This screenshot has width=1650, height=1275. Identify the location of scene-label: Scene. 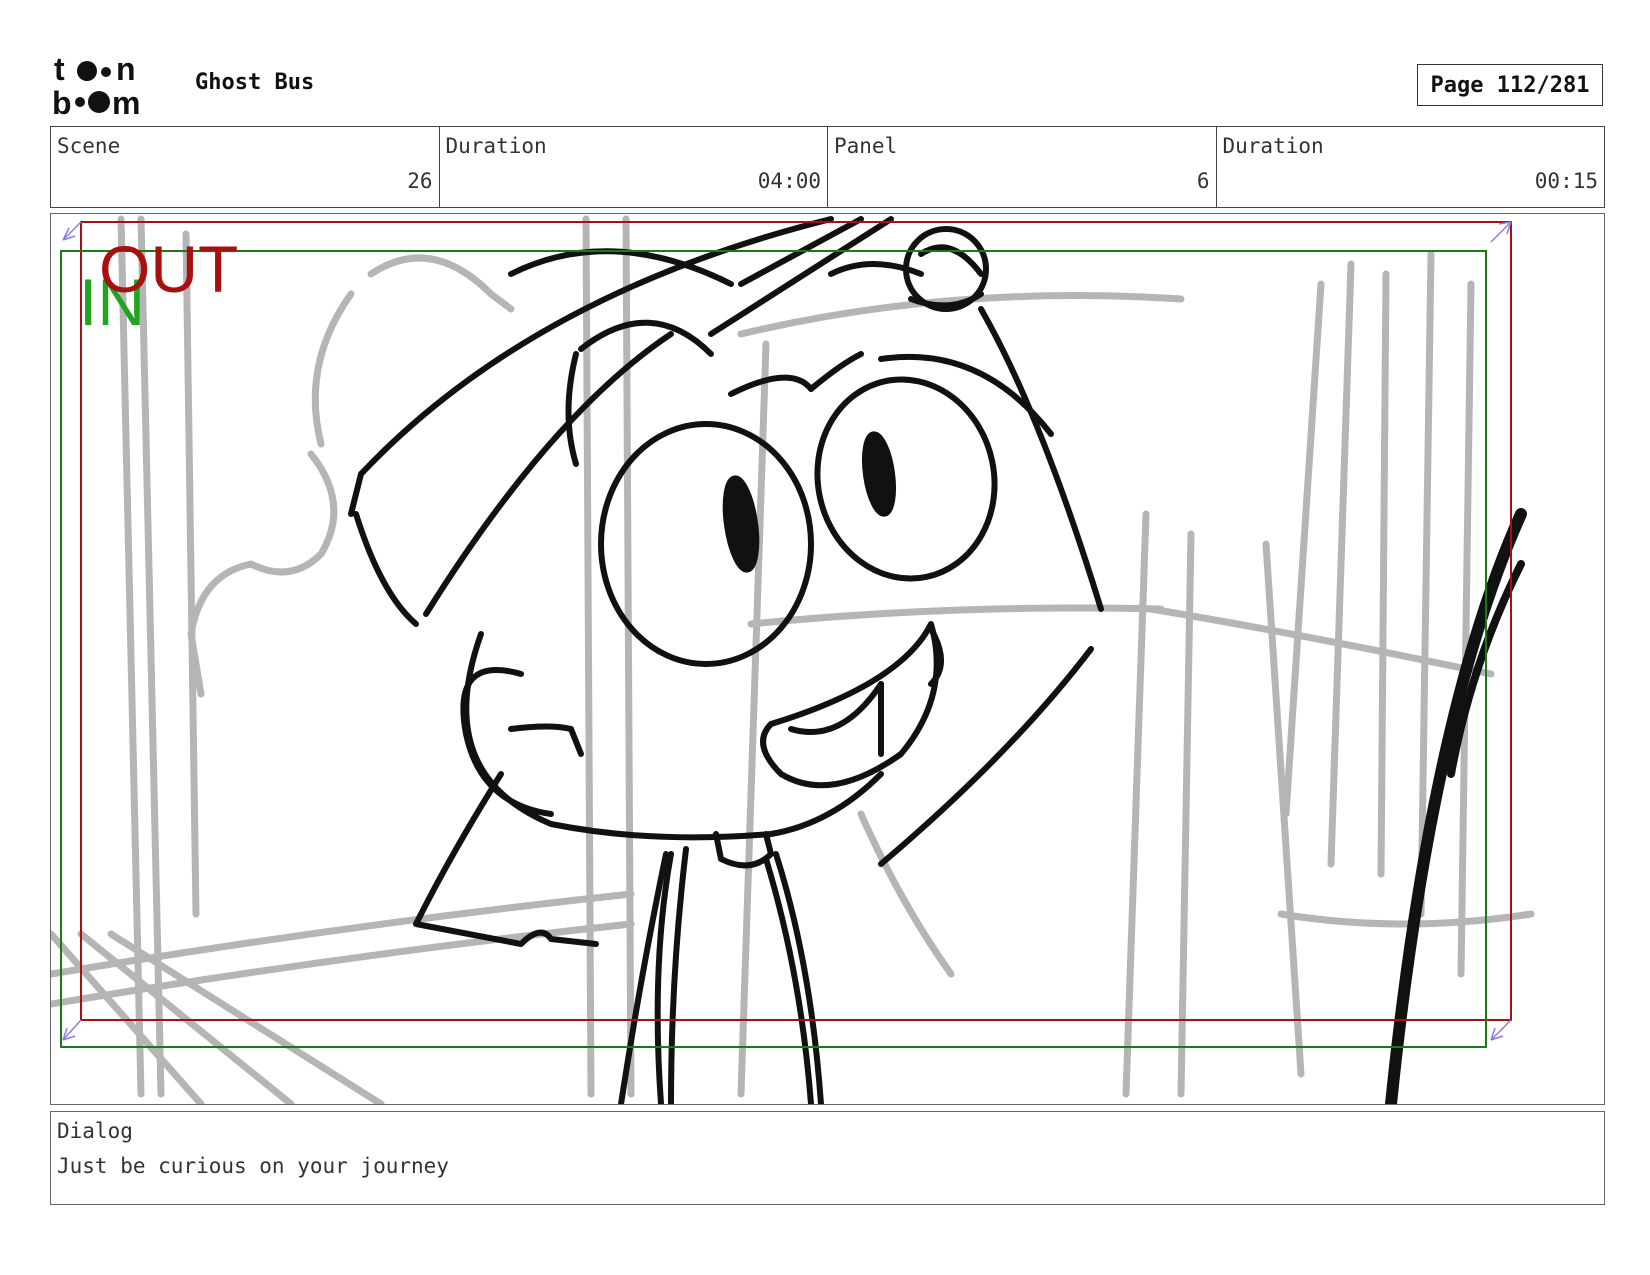
(89, 146).